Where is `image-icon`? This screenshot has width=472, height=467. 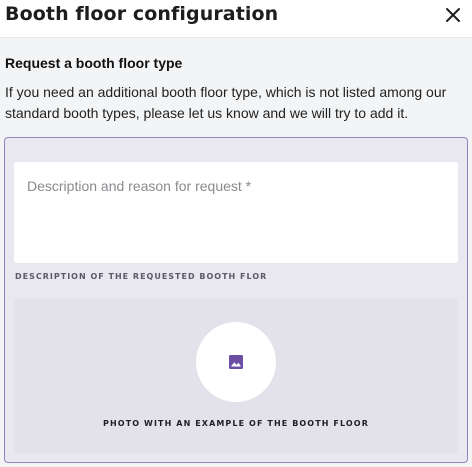
image-icon is located at coordinates (236, 362).